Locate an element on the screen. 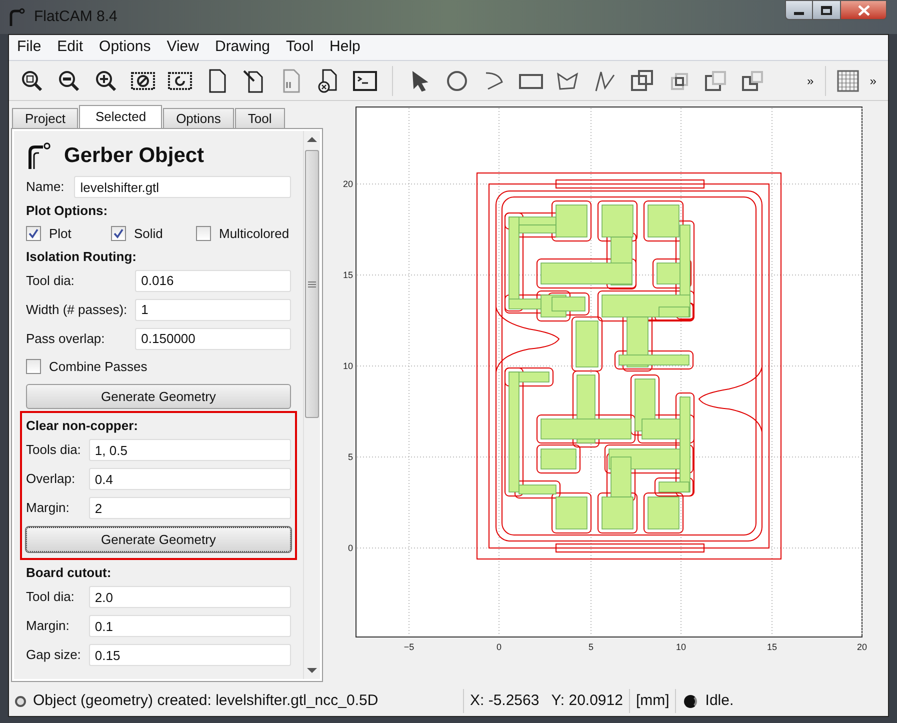  close-icon is located at coordinates (864, 10).